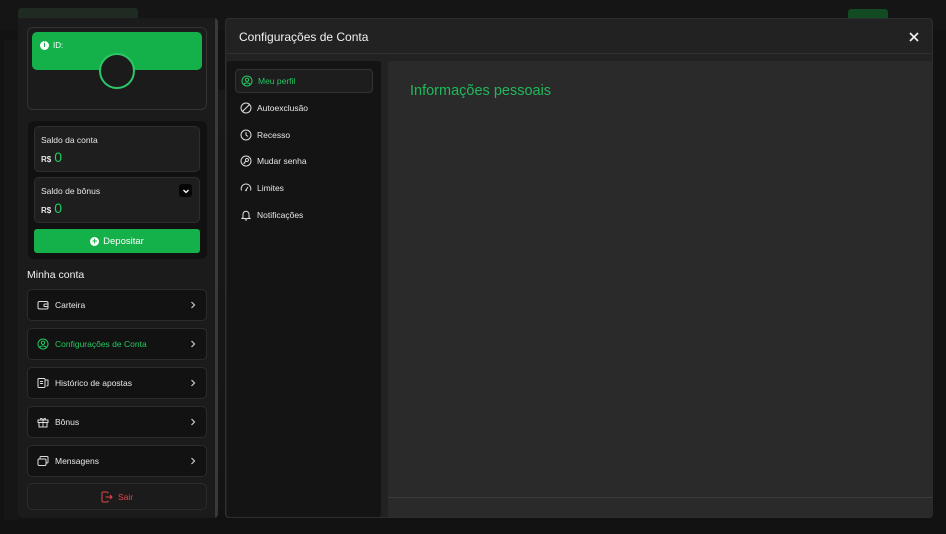  Describe the element at coordinates (101, 344) in the screenshot. I see `menu-item-label: Configurações de Conta` at that location.